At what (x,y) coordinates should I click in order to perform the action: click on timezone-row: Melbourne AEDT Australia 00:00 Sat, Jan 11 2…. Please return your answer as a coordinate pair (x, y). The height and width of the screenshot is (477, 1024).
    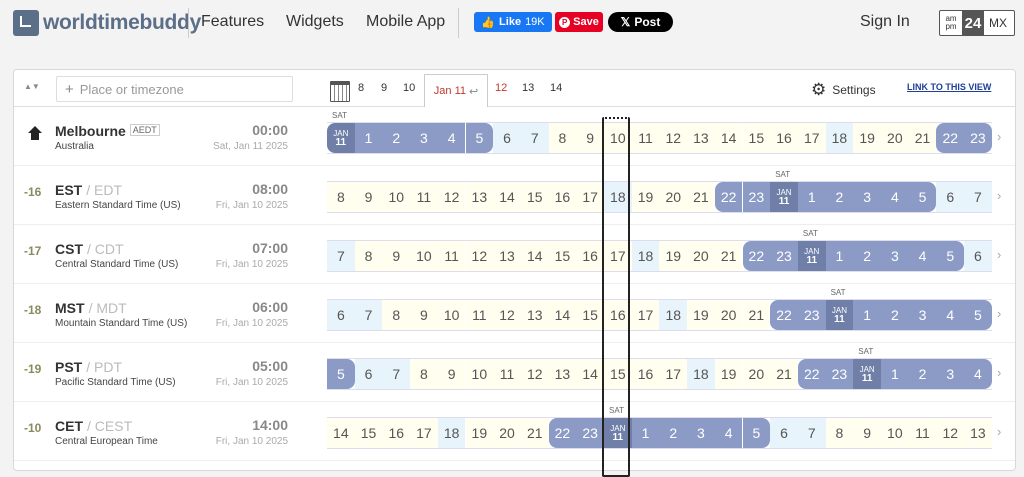
    Looking at the image, I should click on (514, 136).